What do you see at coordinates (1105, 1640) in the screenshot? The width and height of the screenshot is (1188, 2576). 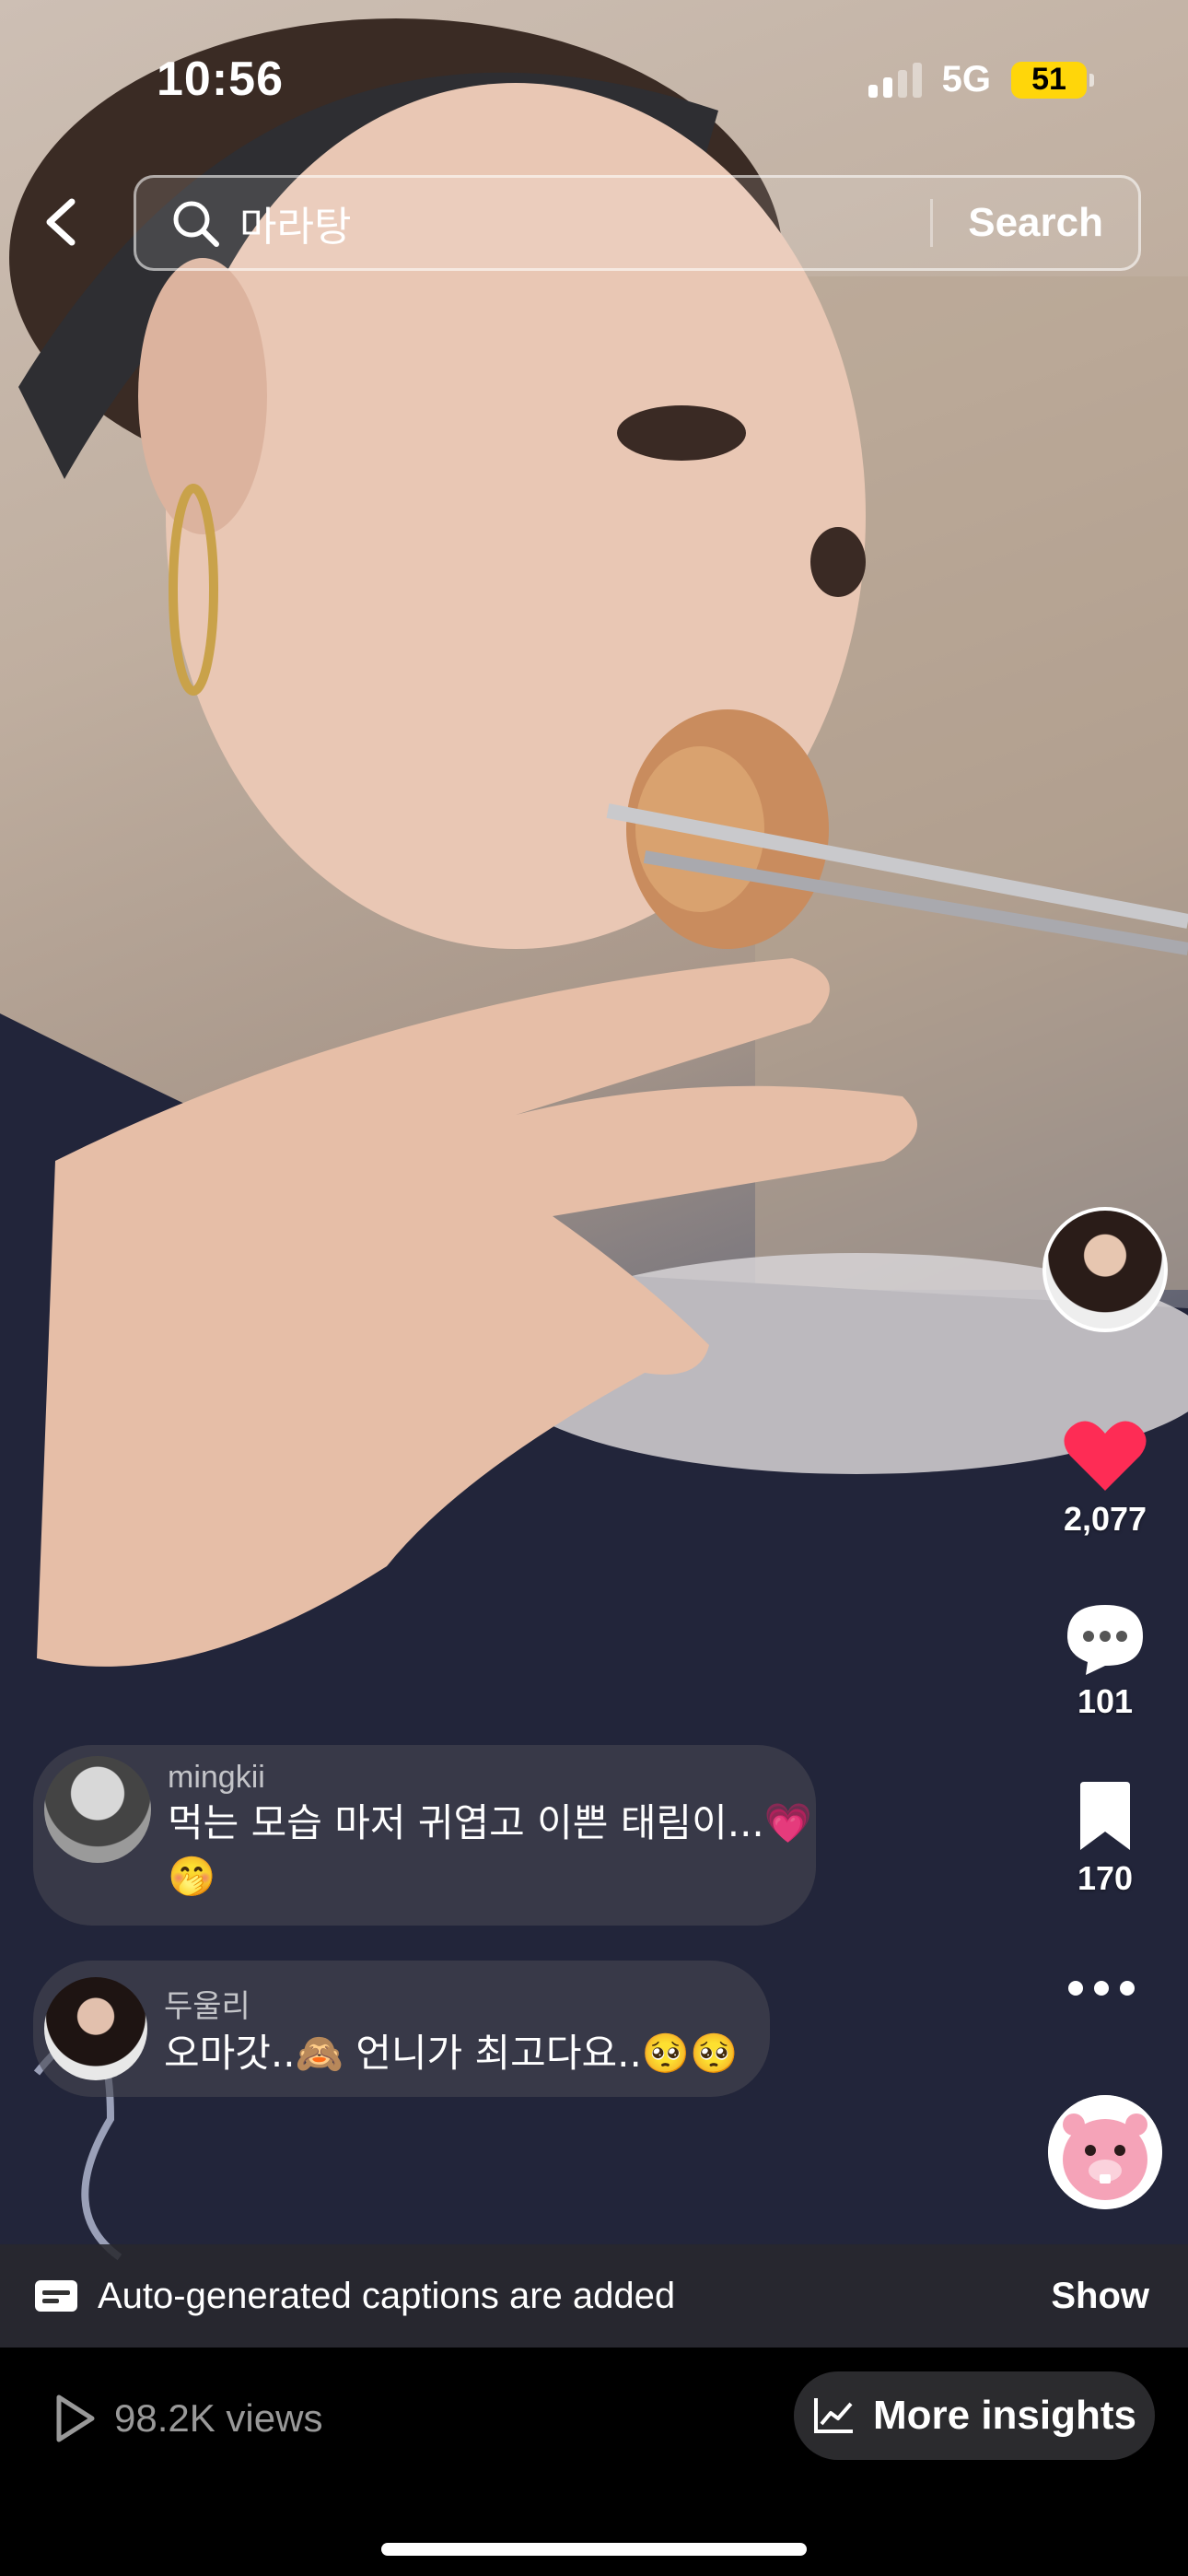 I see `comment-bubble-icon` at bounding box center [1105, 1640].